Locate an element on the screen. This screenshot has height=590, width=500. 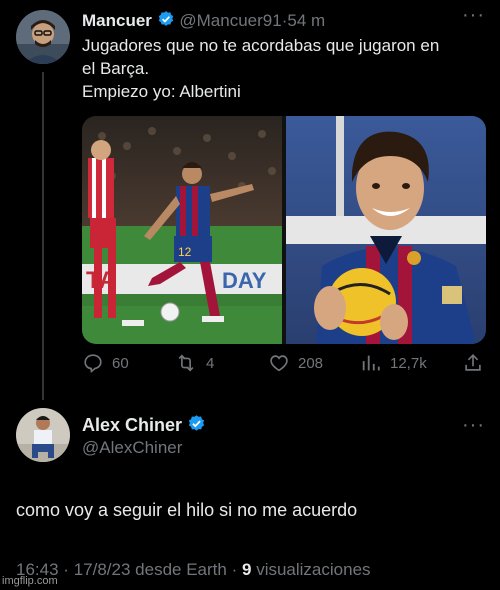
tweet2-sep1: · is located at coordinates (66, 569).